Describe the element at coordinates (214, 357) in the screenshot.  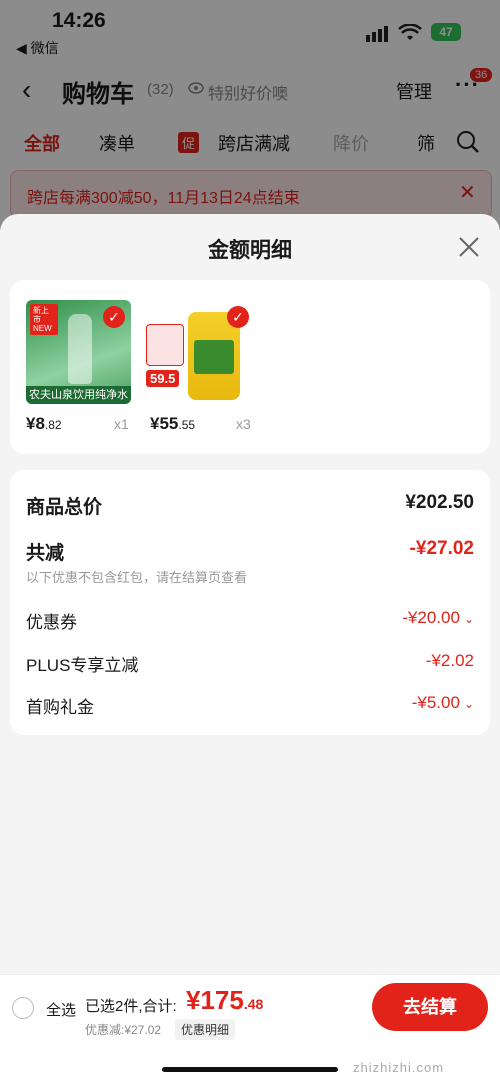
I see `oil-label` at that location.